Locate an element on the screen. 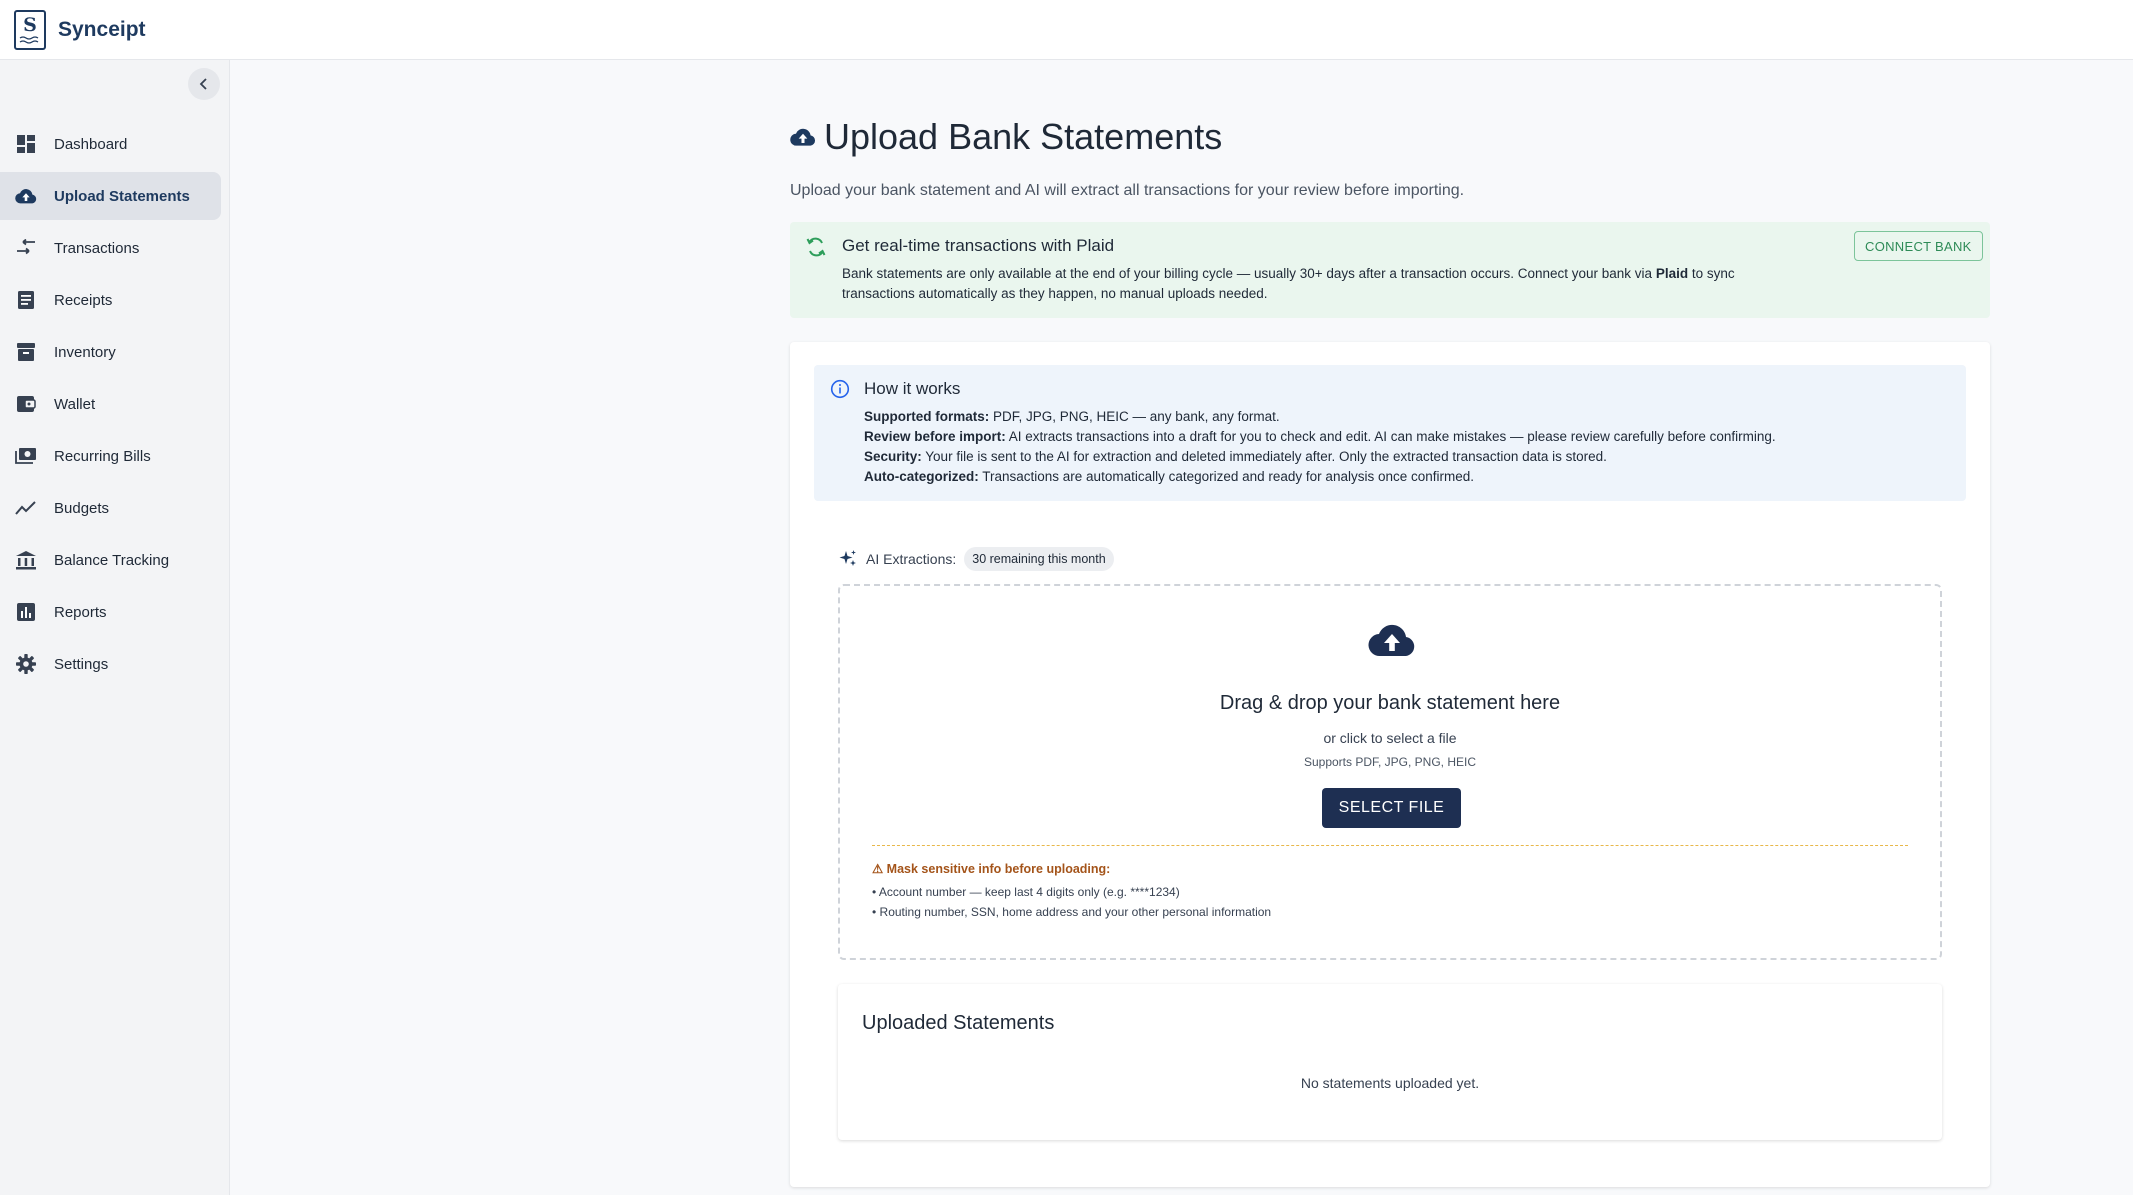  page-title: Upload Bank Statements is located at coordinates (1023, 136).